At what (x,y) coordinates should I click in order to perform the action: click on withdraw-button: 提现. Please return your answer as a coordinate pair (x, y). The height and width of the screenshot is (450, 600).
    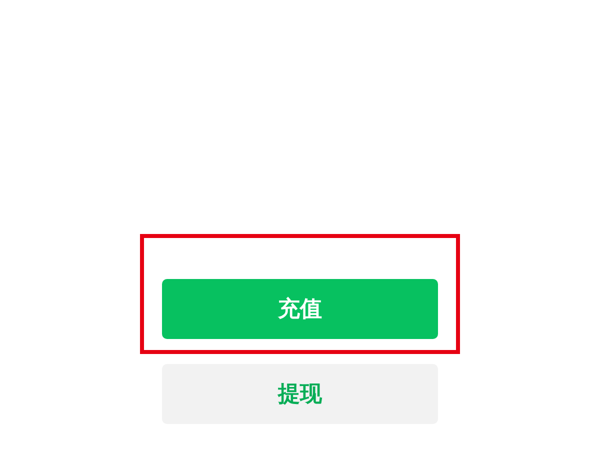
    Looking at the image, I should click on (300, 394).